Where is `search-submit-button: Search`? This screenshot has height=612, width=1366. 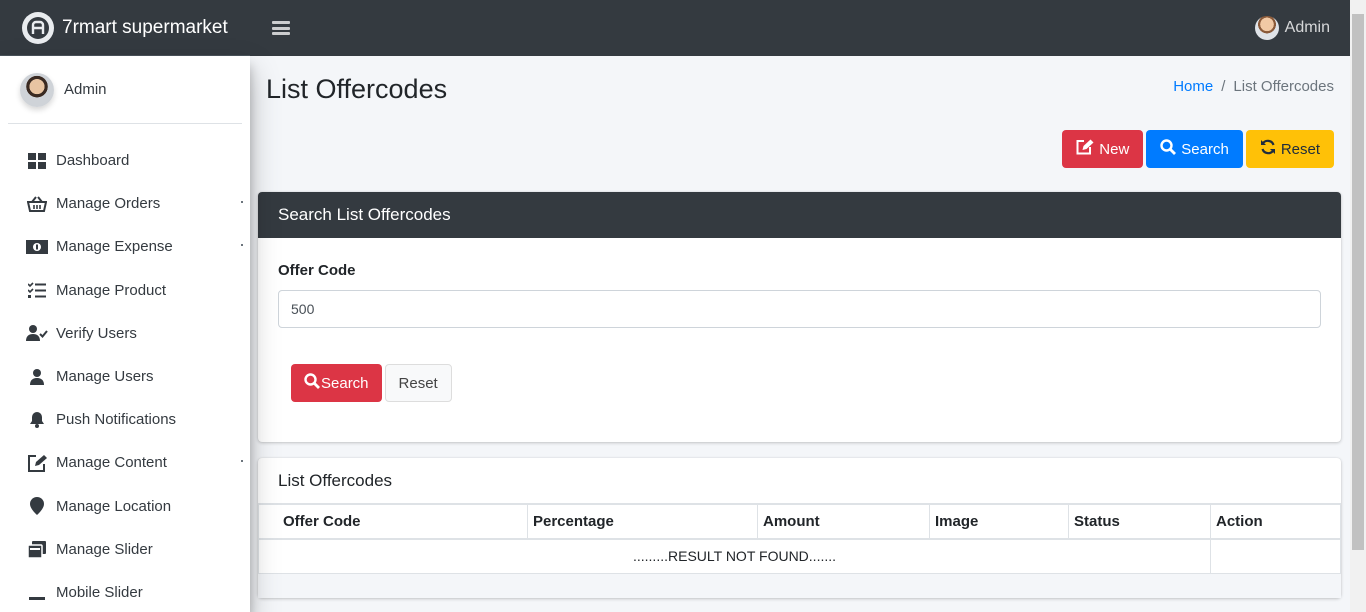 search-submit-button: Search is located at coordinates (336, 383).